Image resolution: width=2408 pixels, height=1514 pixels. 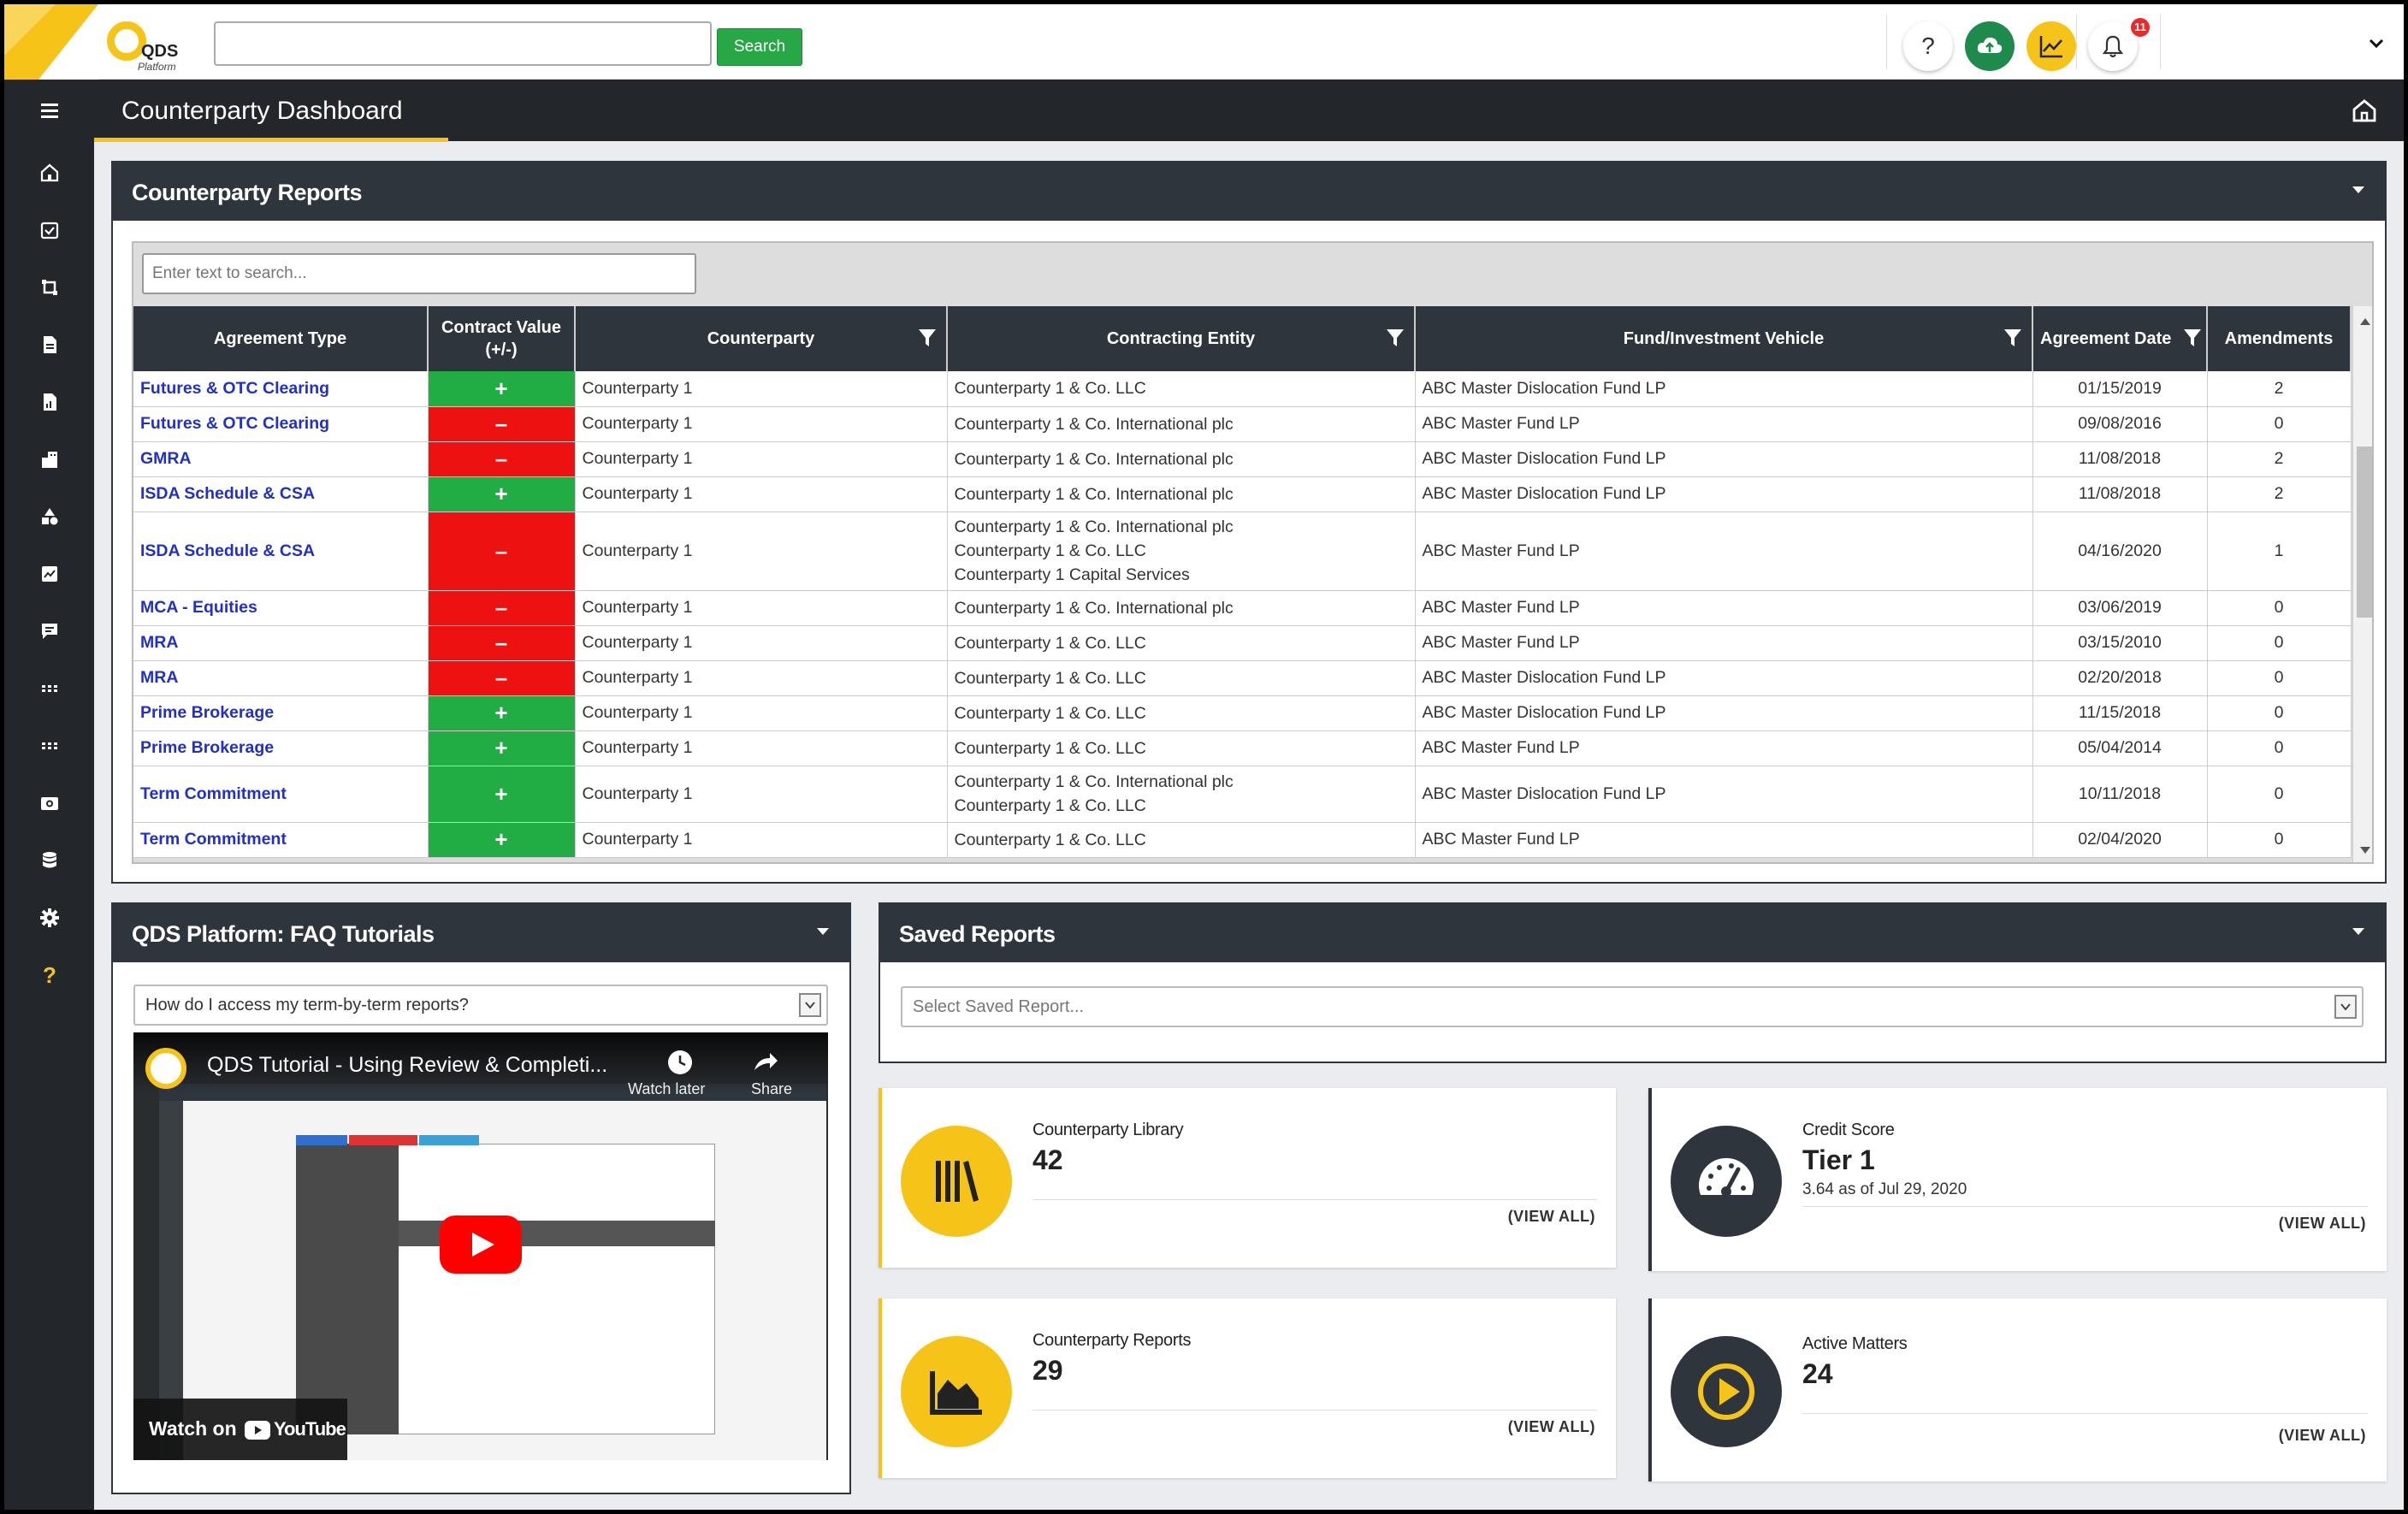 What do you see at coordinates (1094, 424) in the screenshot?
I see `entity-name: Counterparty 1 & Co. International plc` at bounding box center [1094, 424].